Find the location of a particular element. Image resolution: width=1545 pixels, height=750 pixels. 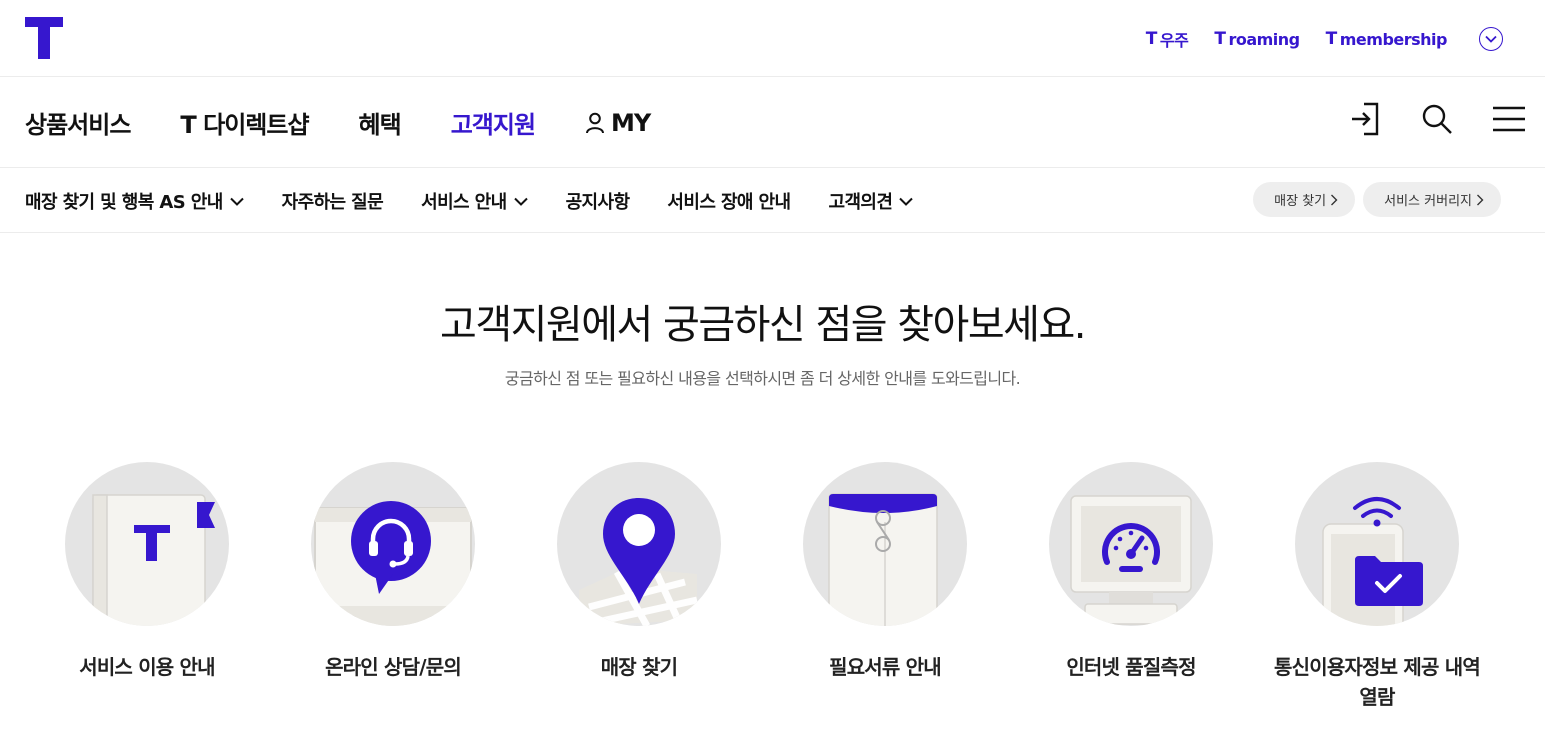

service-card-label: 통신이용자정보 제공 내역 열람 is located at coordinates (1377, 682).